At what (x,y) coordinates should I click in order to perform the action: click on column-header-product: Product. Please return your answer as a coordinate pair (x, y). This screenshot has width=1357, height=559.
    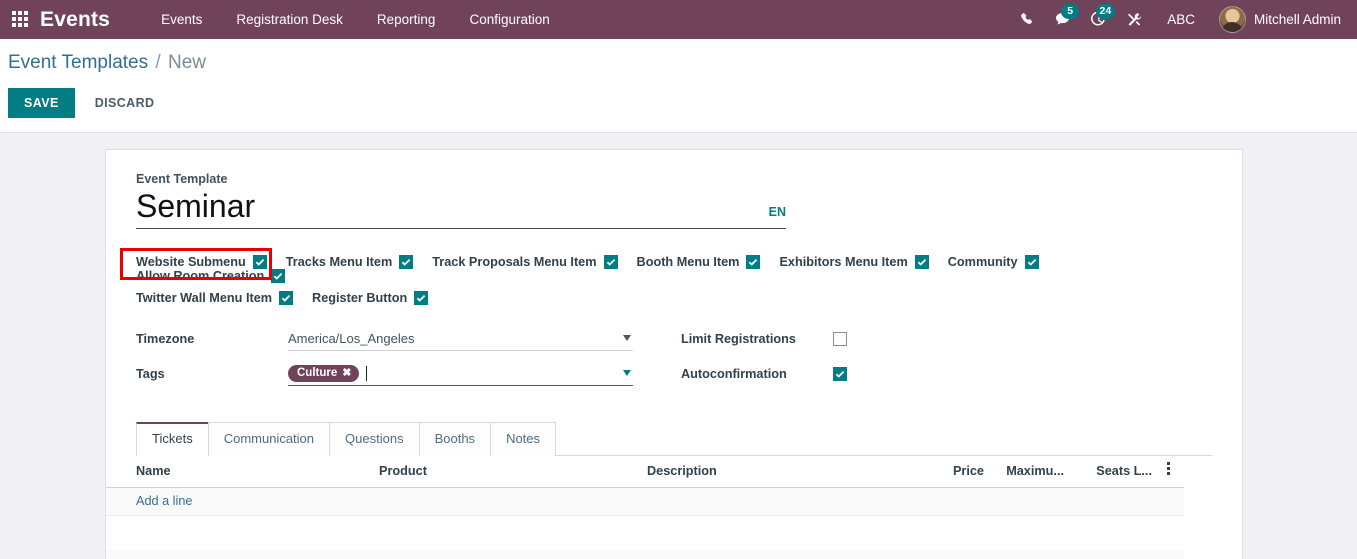
    Looking at the image, I should click on (513, 471).